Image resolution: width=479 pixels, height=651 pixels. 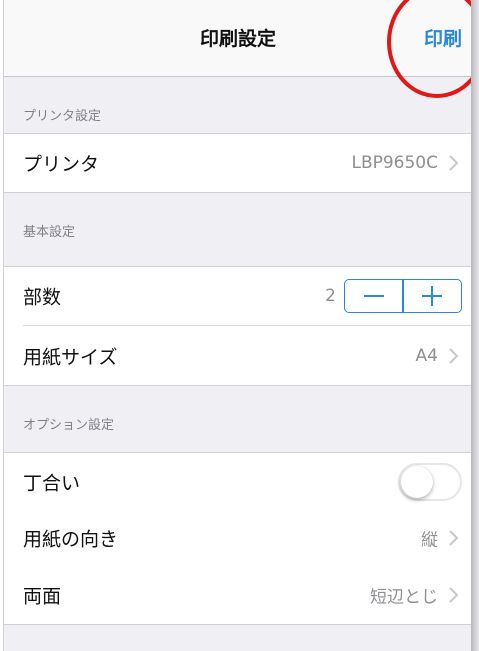 What do you see at coordinates (238, 356) in the screenshot?
I see `paper-size-row: 用紙サイズ A4` at bounding box center [238, 356].